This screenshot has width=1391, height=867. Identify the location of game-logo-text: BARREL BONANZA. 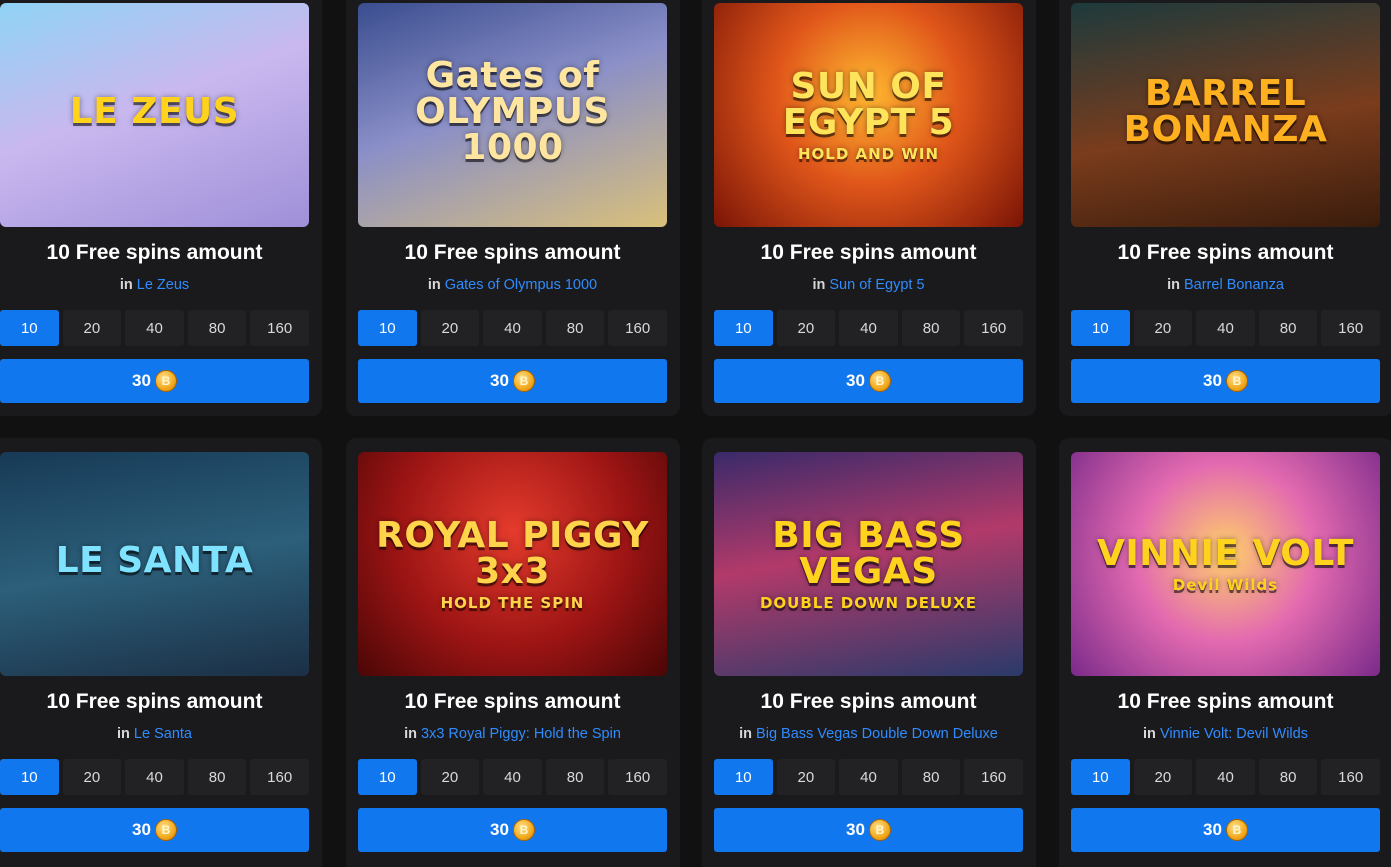
(1225, 111).